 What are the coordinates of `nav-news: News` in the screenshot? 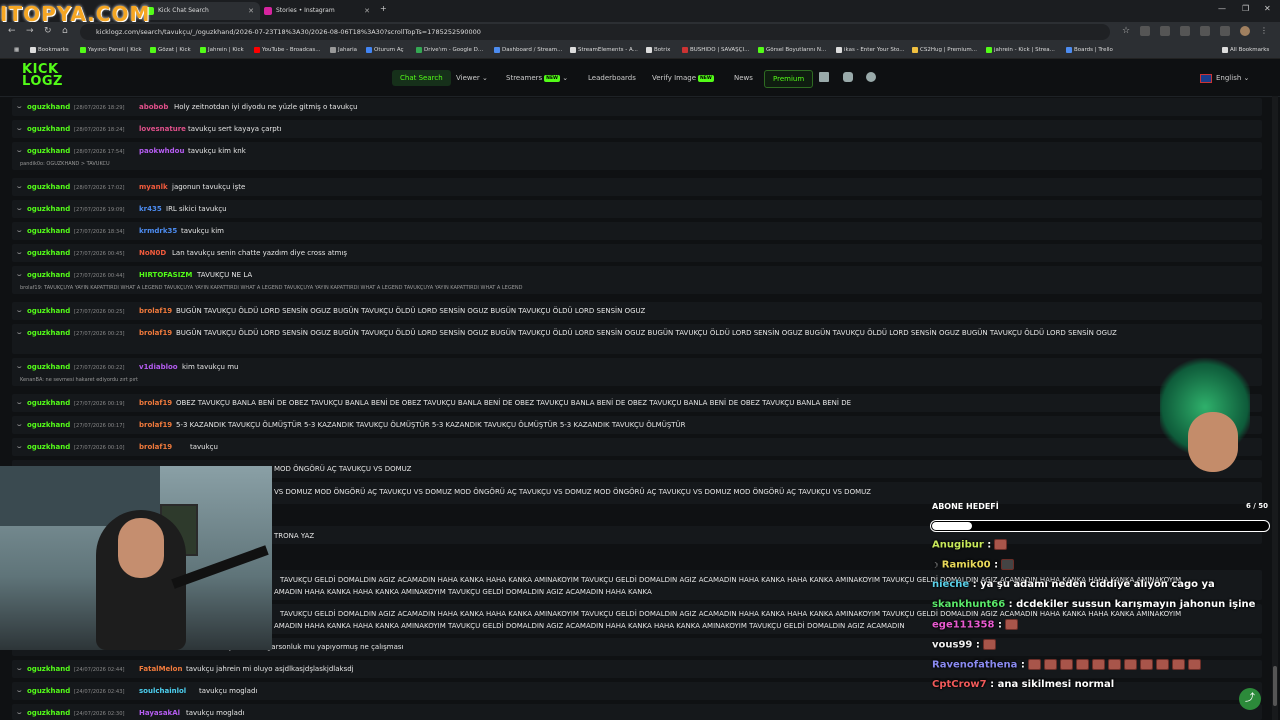 It's located at (743, 78).